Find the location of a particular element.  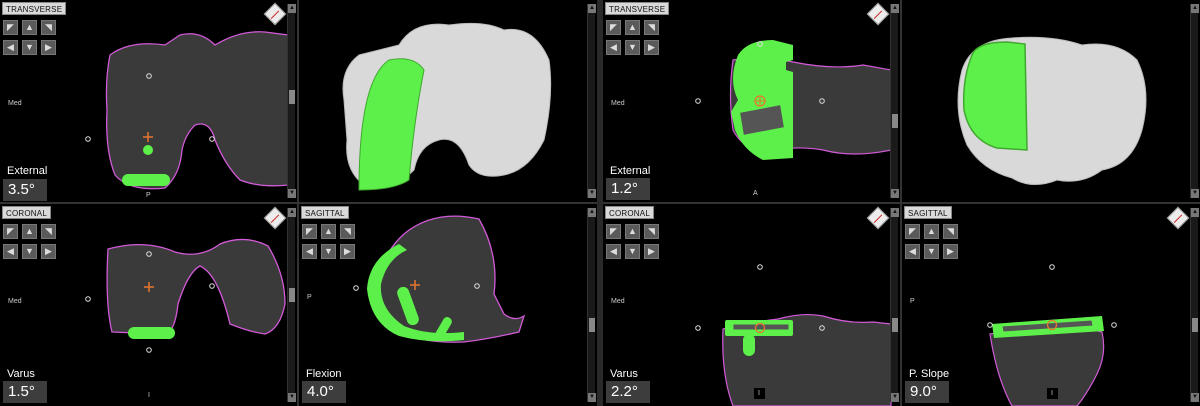

implant-insert-outline is located at coordinates (761, 327).